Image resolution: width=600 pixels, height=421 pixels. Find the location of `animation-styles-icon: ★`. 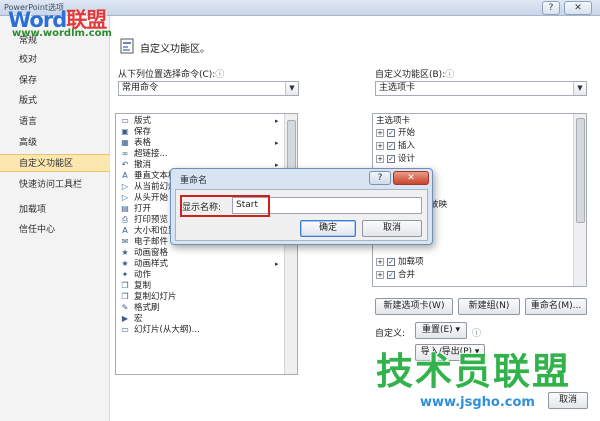

animation-styles-icon: ★ is located at coordinates (125, 263).